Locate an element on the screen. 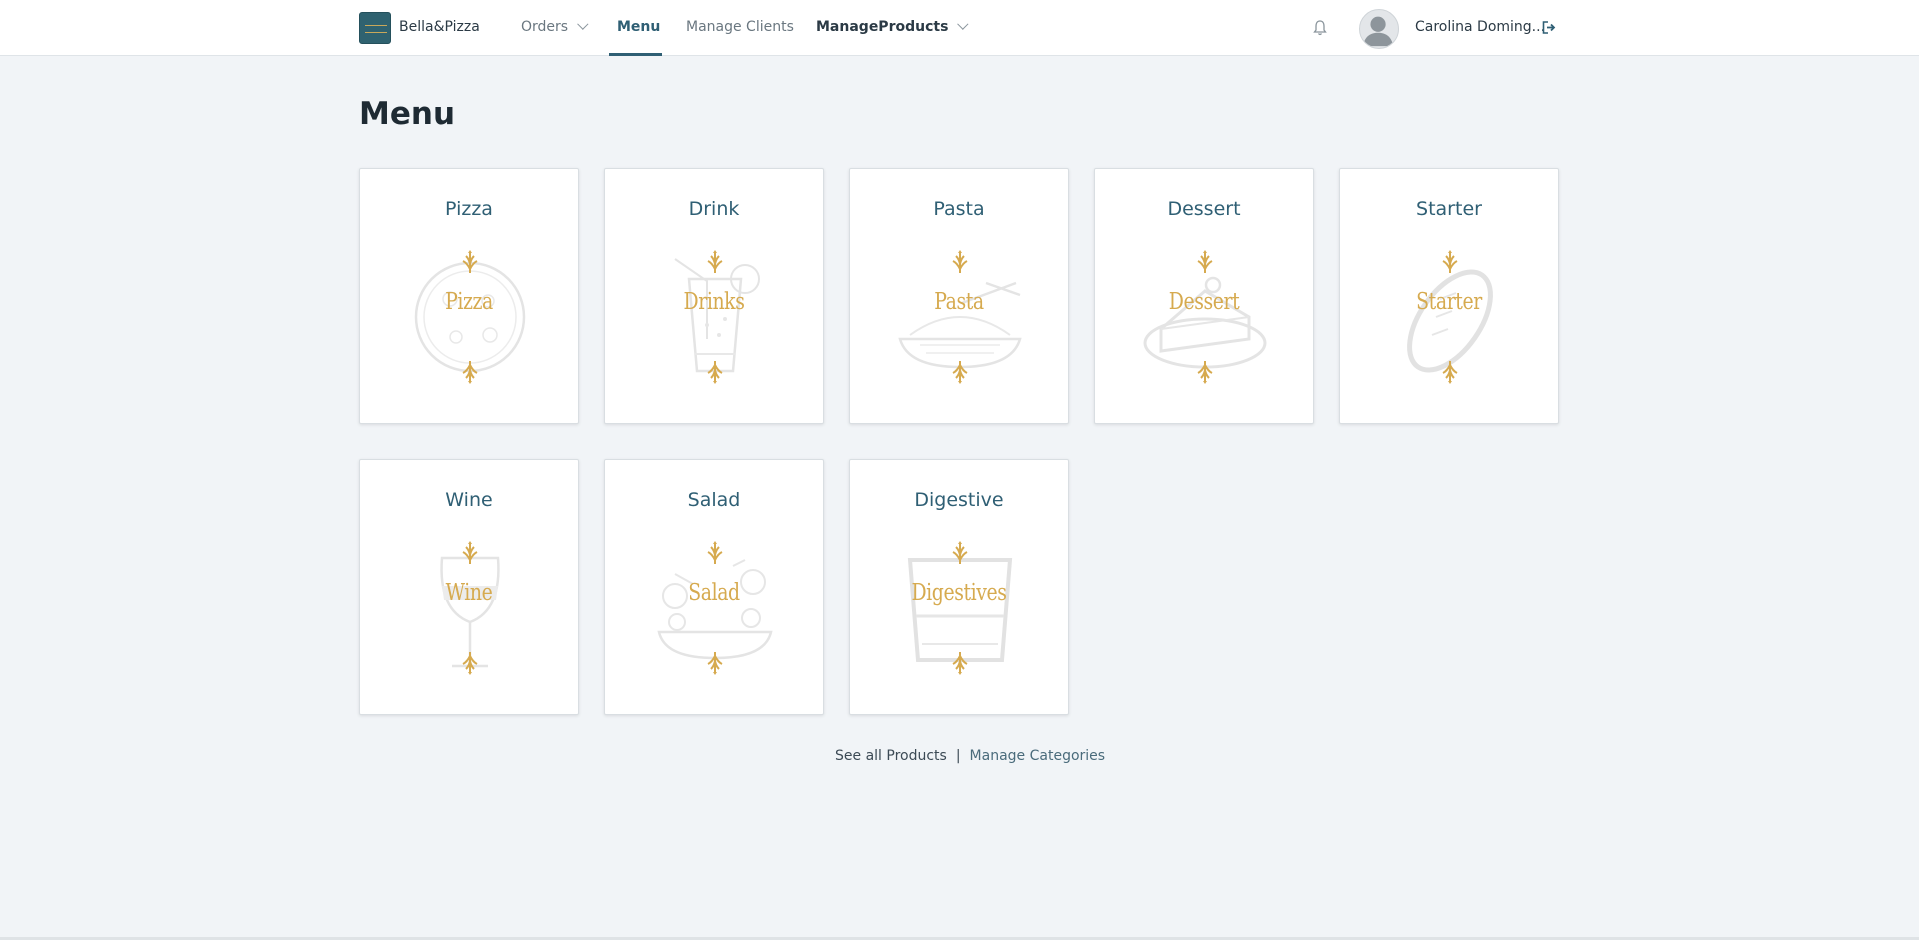 The height and width of the screenshot is (940, 1919). category-title: Wine is located at coordinates (469, 500).